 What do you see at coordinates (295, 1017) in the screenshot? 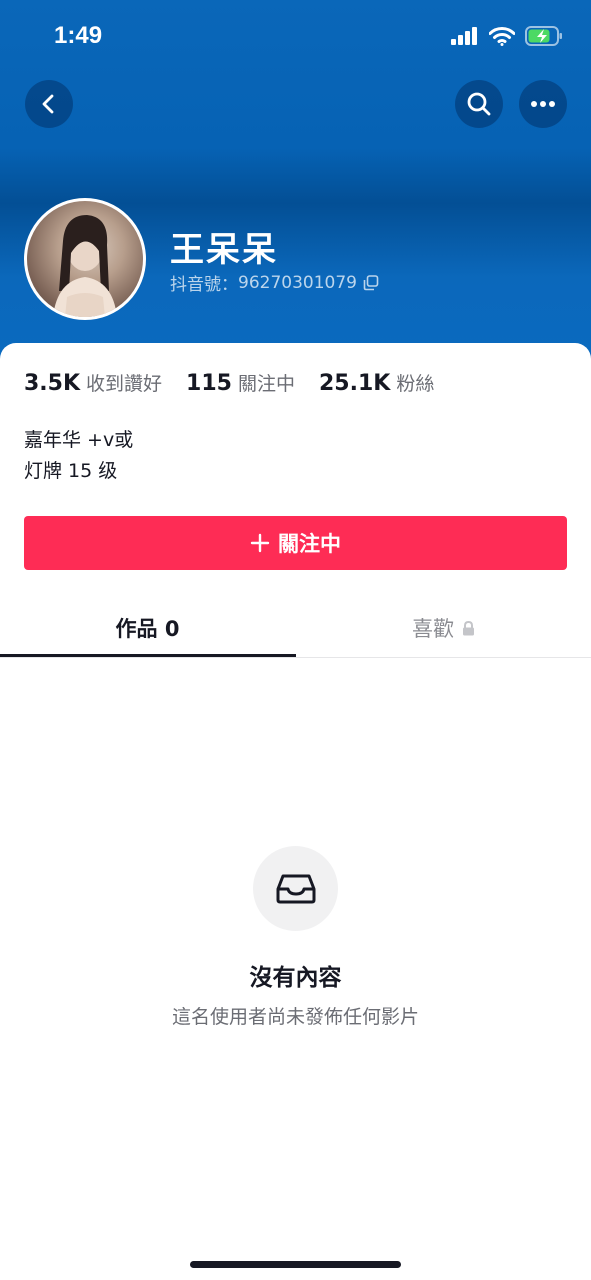
I see `empty-state-description: 這名使用者尚未發佈任何影片` at bounding box center [295, 1017].